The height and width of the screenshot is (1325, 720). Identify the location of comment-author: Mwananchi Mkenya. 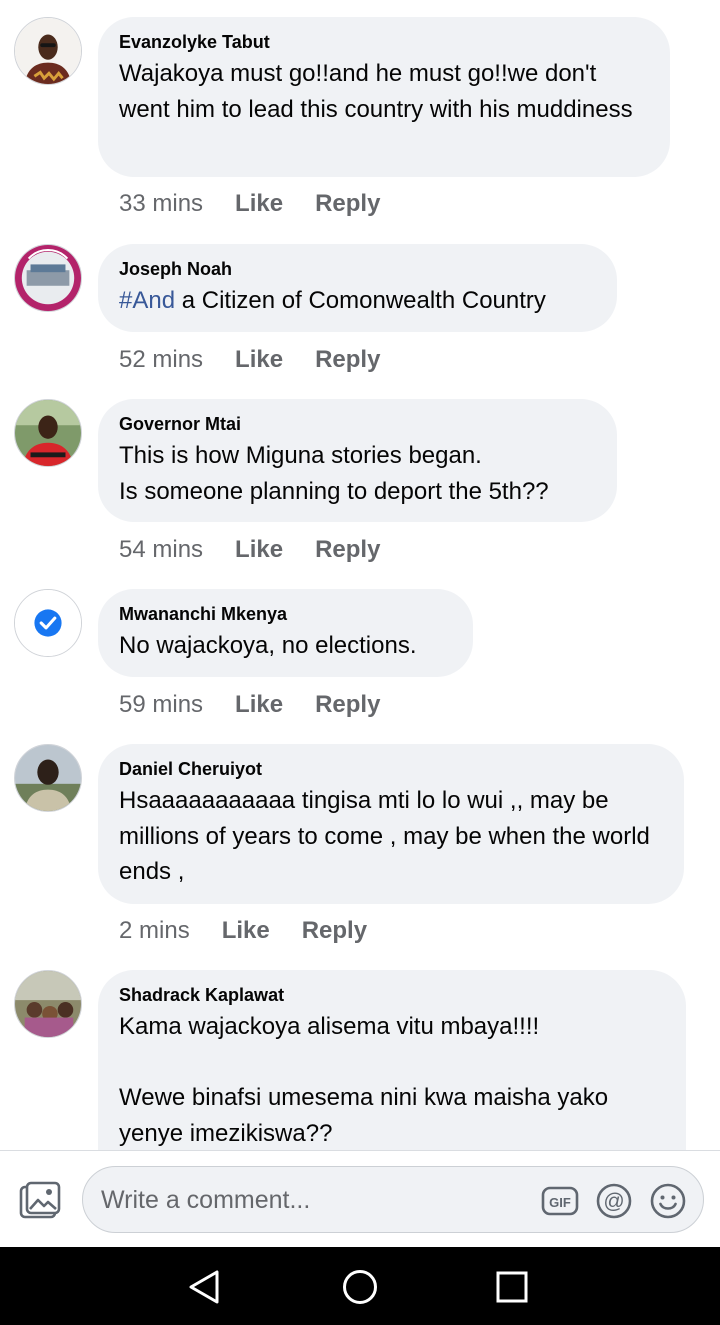
(285, 614).